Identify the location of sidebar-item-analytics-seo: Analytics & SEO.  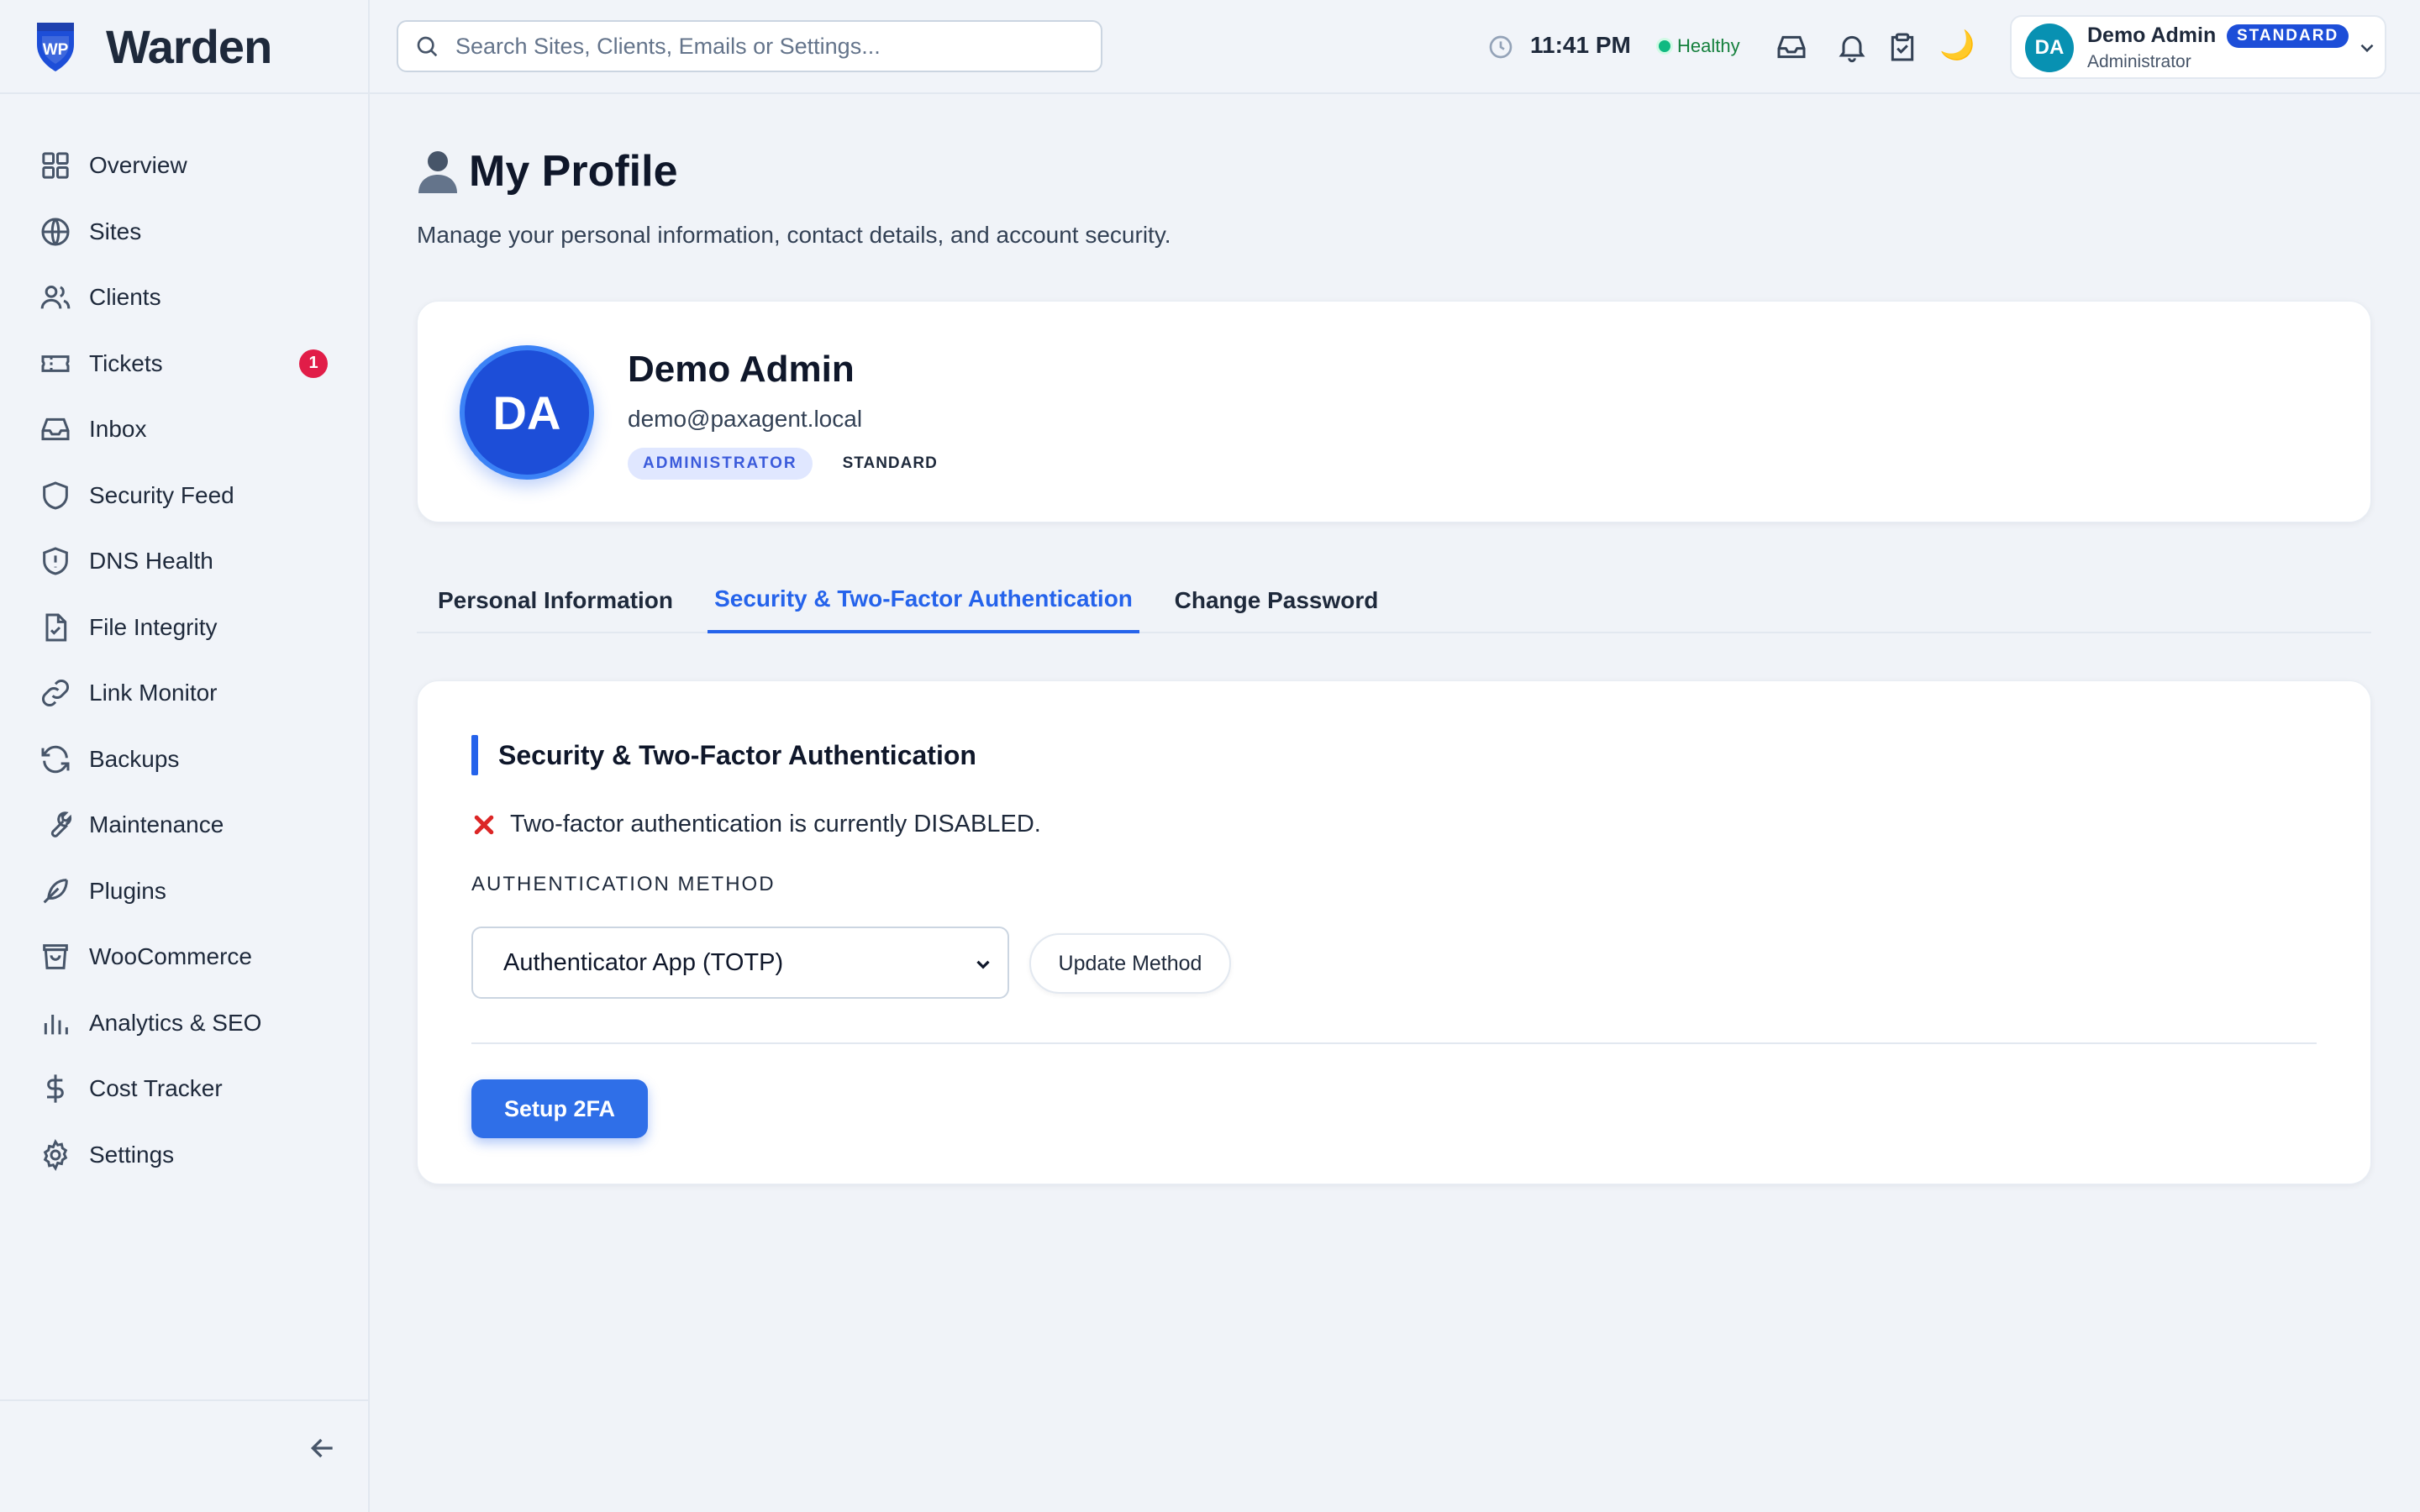
(184, 1023).